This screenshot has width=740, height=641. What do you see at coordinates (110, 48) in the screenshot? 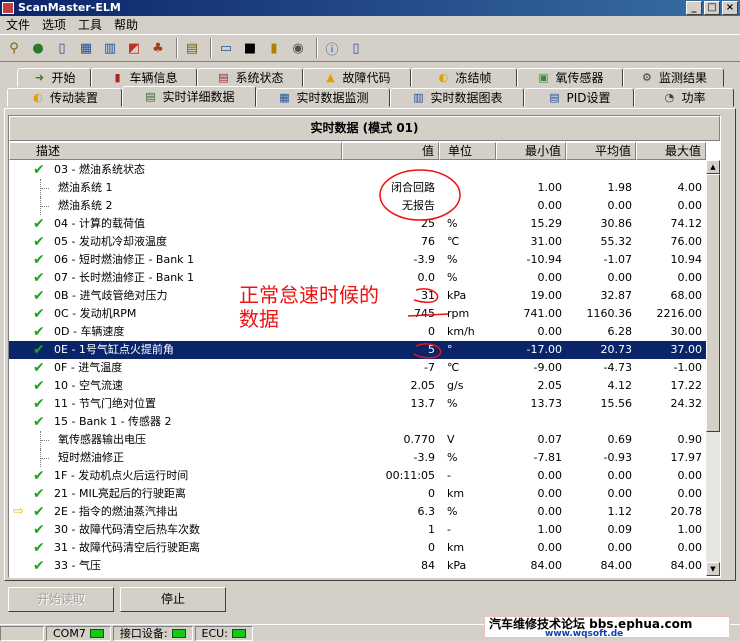
I see `chart-icon: ▥` at bounding box center [110, 48].